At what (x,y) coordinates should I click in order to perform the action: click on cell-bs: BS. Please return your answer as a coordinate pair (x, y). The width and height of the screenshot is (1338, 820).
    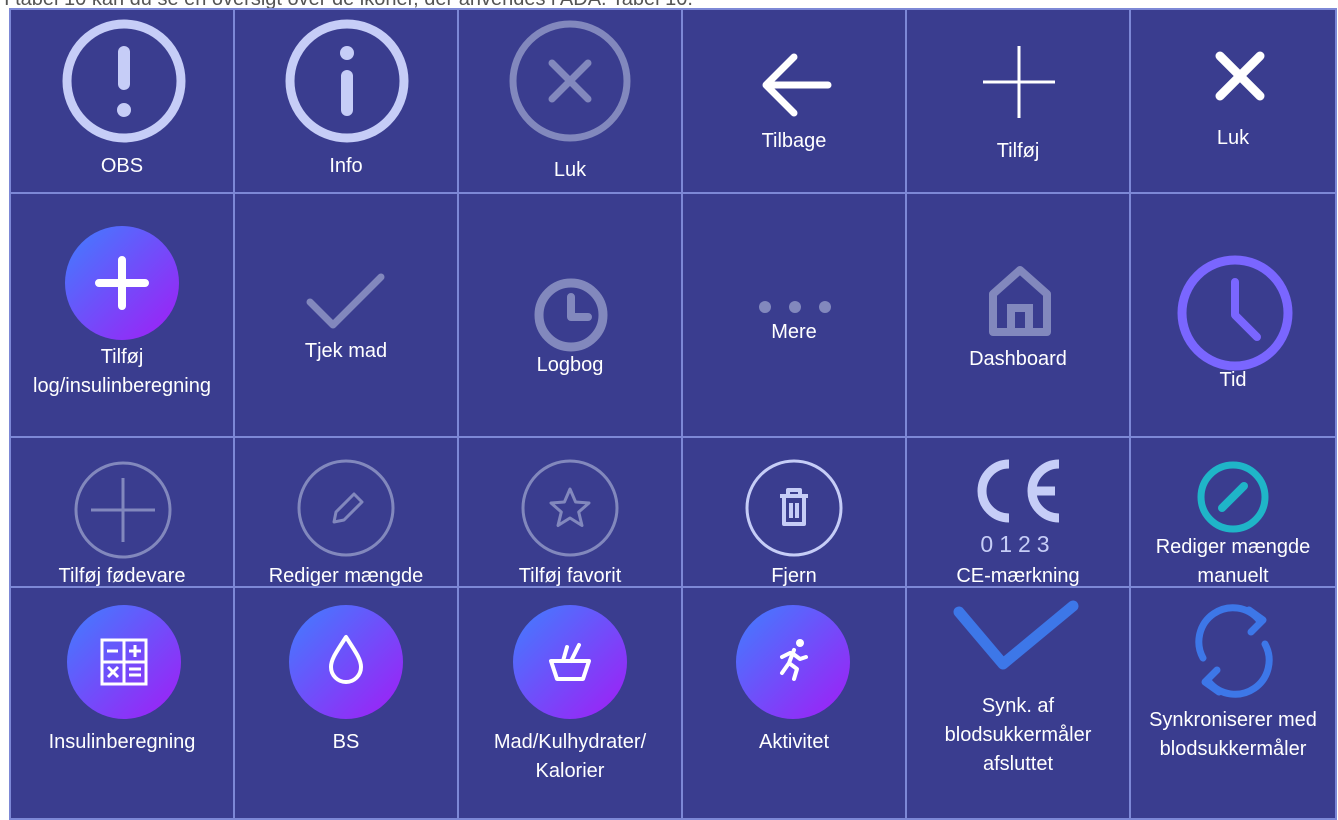
    Looking at the image, I should click on (347, 704).